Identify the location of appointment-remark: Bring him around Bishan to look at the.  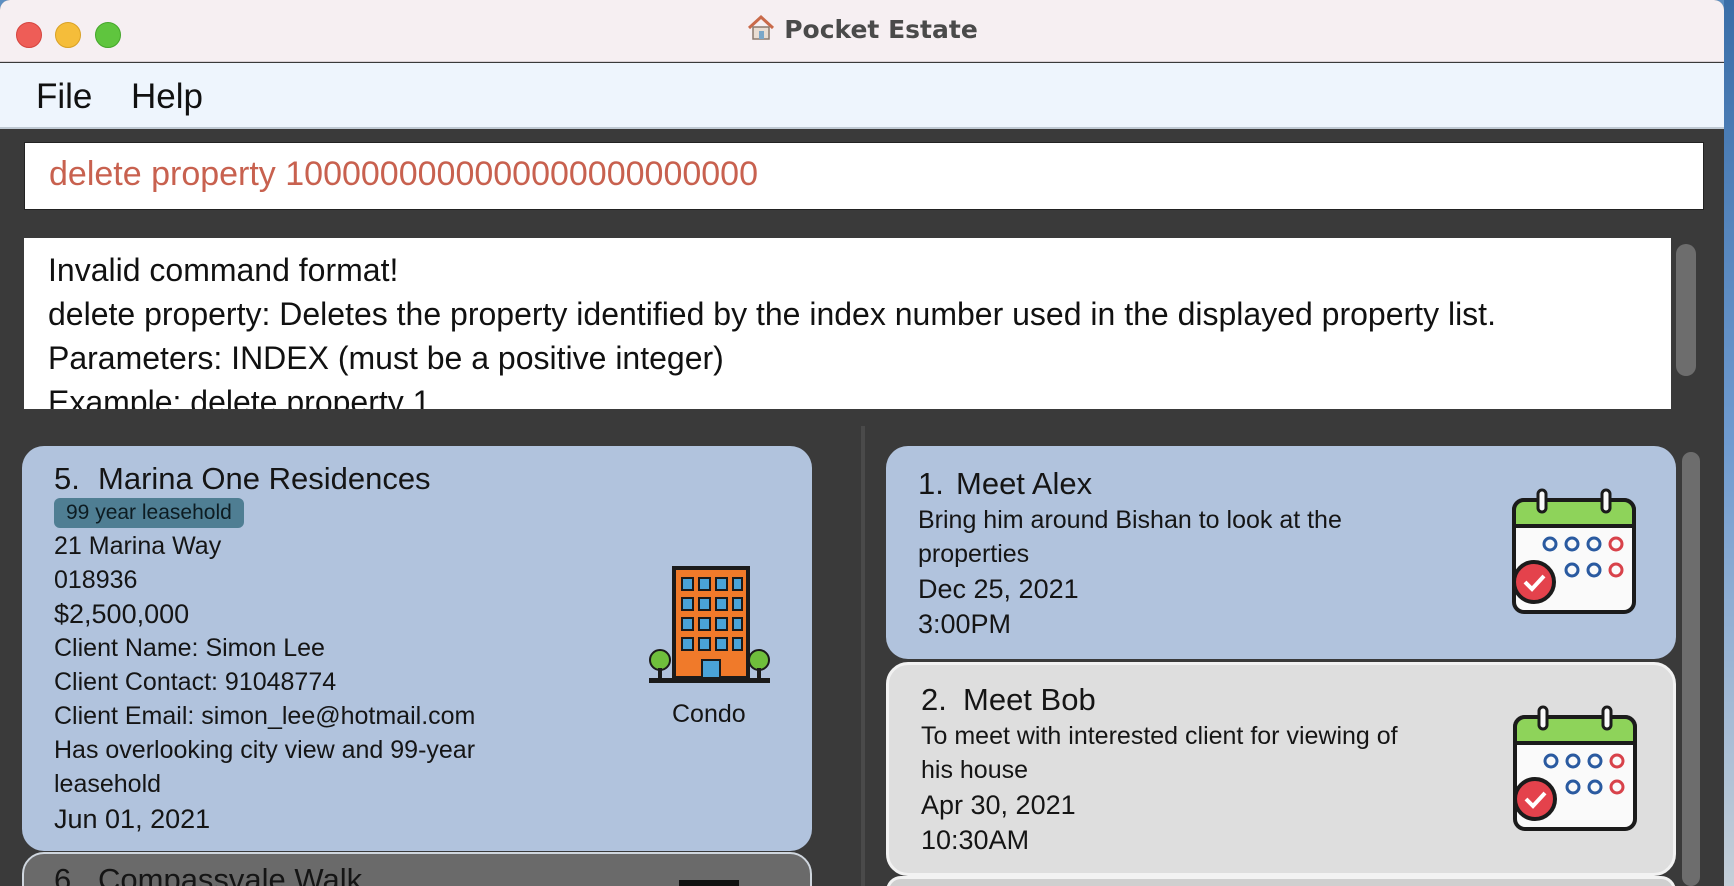
(1130, 520).